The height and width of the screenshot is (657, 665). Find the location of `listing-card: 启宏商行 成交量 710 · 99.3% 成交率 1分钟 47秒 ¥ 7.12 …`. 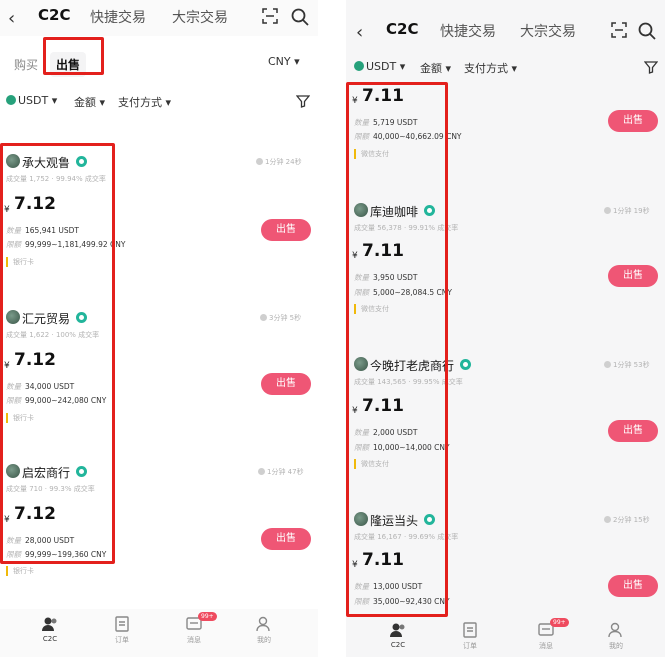

listing-card: 启宏商行 成交量 710 · 99.3% 成交率 1分钟 47秒 ¥ 7.12 … is located at coordinates (159, 537).